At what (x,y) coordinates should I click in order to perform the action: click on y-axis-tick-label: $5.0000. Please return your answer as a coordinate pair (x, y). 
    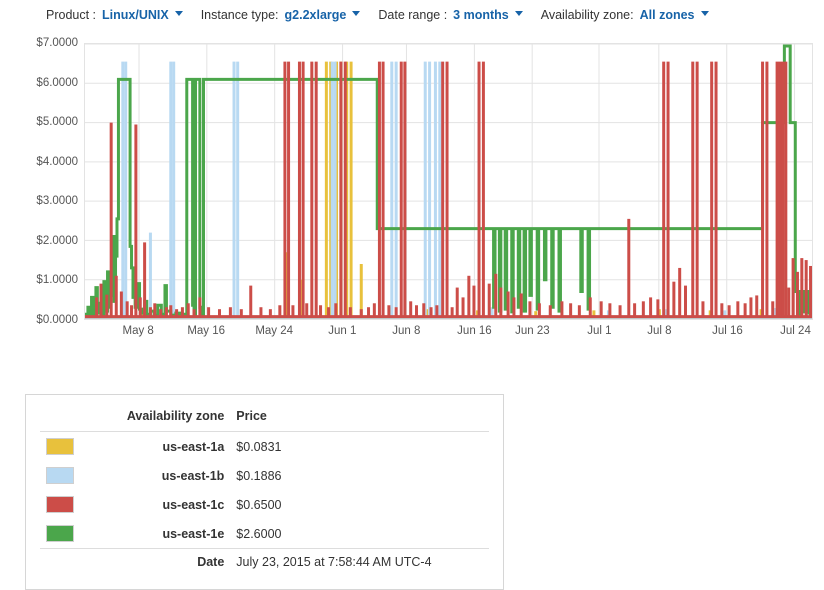
    Looking at the image, I should click on (57, 122).